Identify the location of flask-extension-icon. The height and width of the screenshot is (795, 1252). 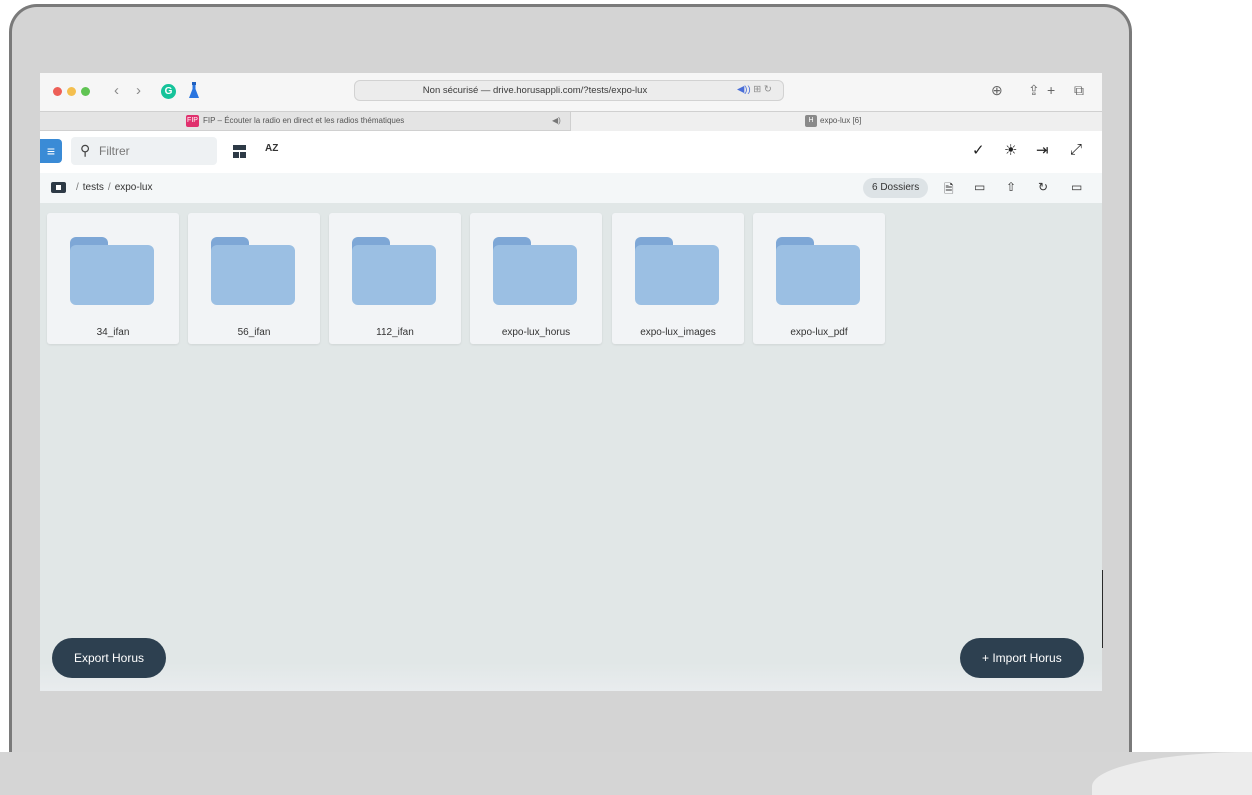
(194, 90).